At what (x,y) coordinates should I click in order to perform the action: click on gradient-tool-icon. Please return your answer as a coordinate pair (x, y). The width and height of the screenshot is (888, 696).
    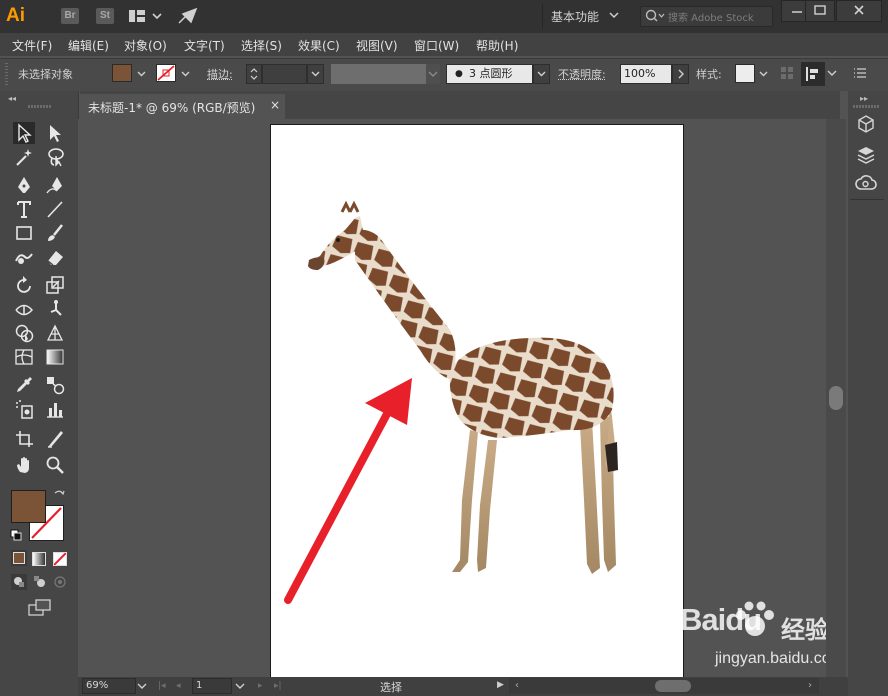
    Looking at the image, I should click on (55, 357).